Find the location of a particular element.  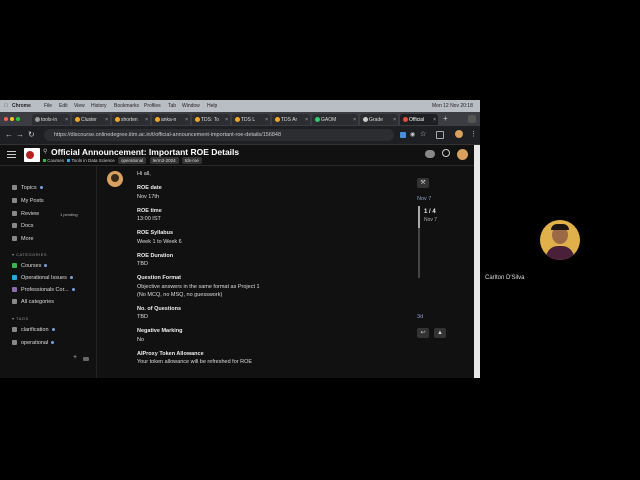

post-greeting: Hi all, is located at coordinates (144, 174).